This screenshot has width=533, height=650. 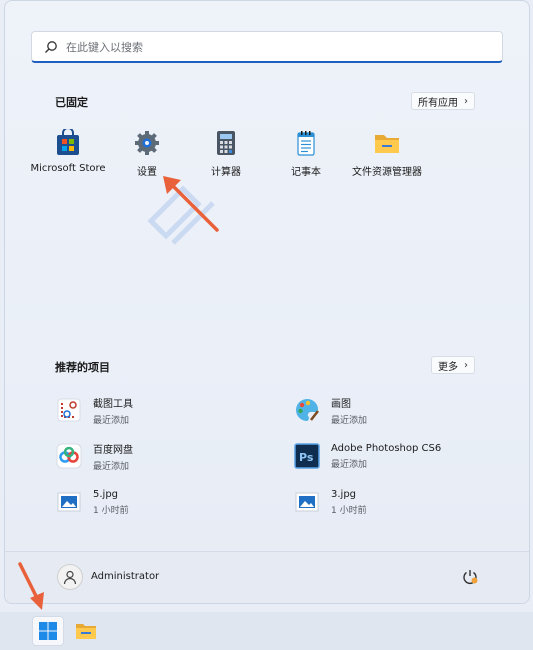 I want to click on pinned-app-label: 计算器, so click(x=226, y=172).